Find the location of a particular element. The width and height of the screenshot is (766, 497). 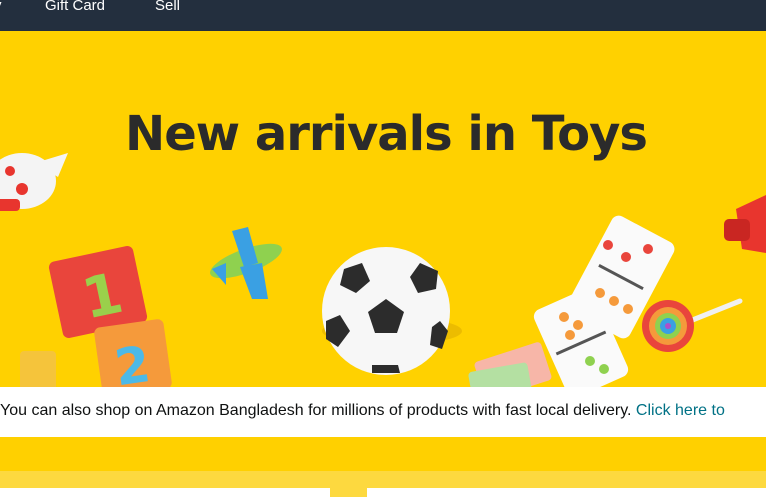

nav-item-partial: y is located at coordinates (1, 7).